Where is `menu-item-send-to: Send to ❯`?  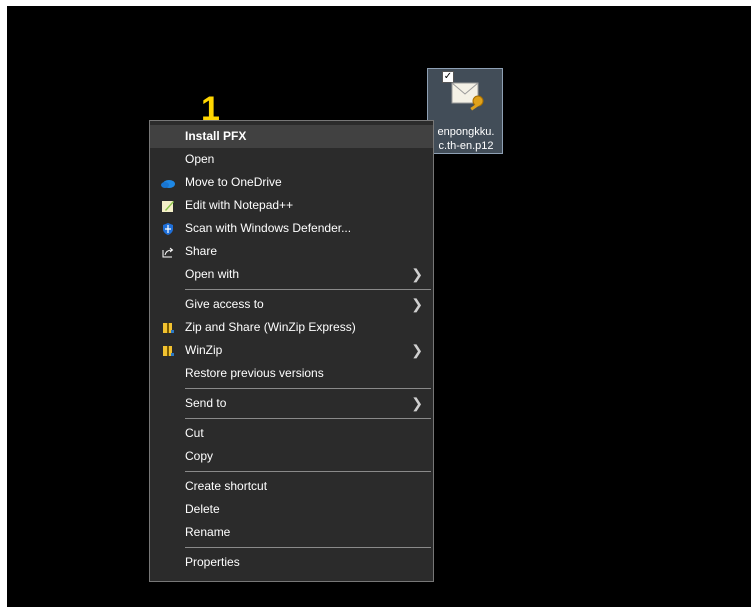 menu-item-send-to: Send to ❯ is located at coordinates (291, 403).